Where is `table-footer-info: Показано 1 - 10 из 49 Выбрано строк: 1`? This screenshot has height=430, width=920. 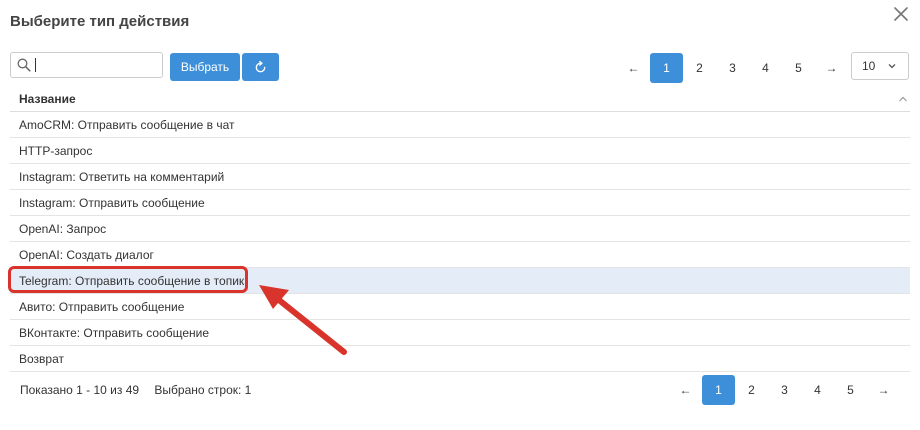 table-footer-info: Показано 1 - 10 из 49 Выбрано строк: 1 is located at coordinates (135, 390).